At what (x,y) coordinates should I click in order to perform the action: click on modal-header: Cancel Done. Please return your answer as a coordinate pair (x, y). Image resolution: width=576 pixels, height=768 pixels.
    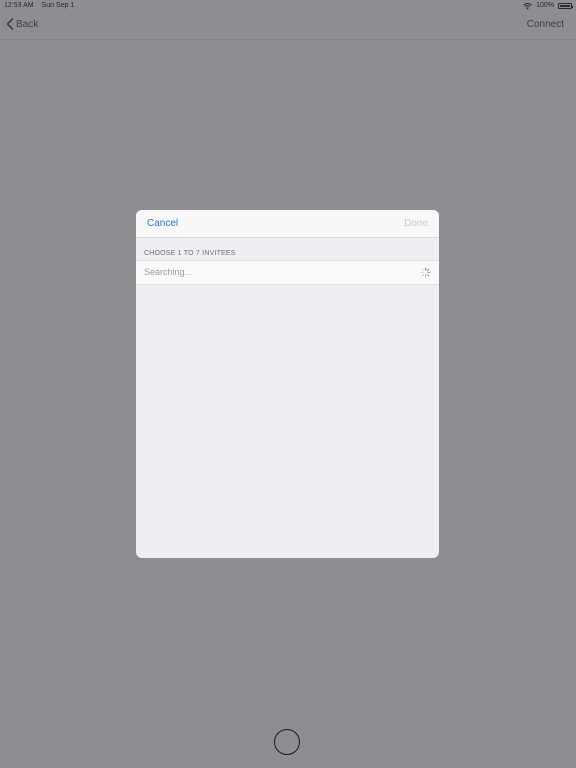
    Looking at the image, I should click on (287, 224).